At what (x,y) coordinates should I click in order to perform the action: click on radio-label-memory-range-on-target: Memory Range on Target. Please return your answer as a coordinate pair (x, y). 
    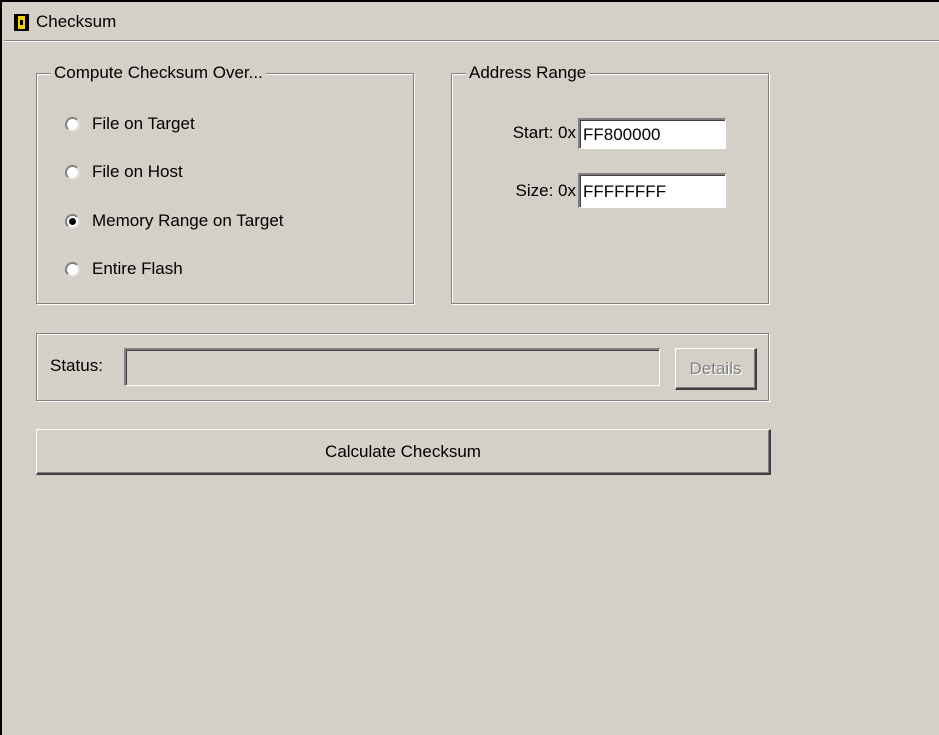
    Looking at the image, I should click on (188, 220).